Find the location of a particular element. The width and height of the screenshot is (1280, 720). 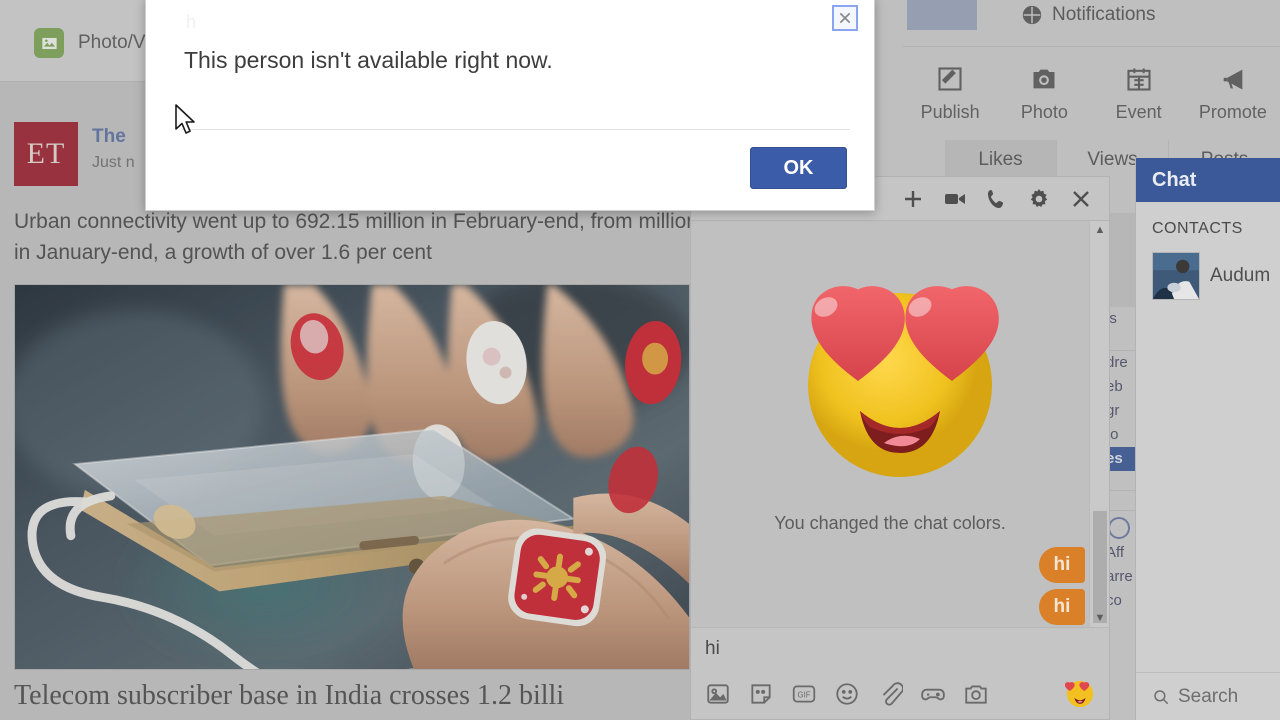

dialog-divider is located at coordinates (516, 129).